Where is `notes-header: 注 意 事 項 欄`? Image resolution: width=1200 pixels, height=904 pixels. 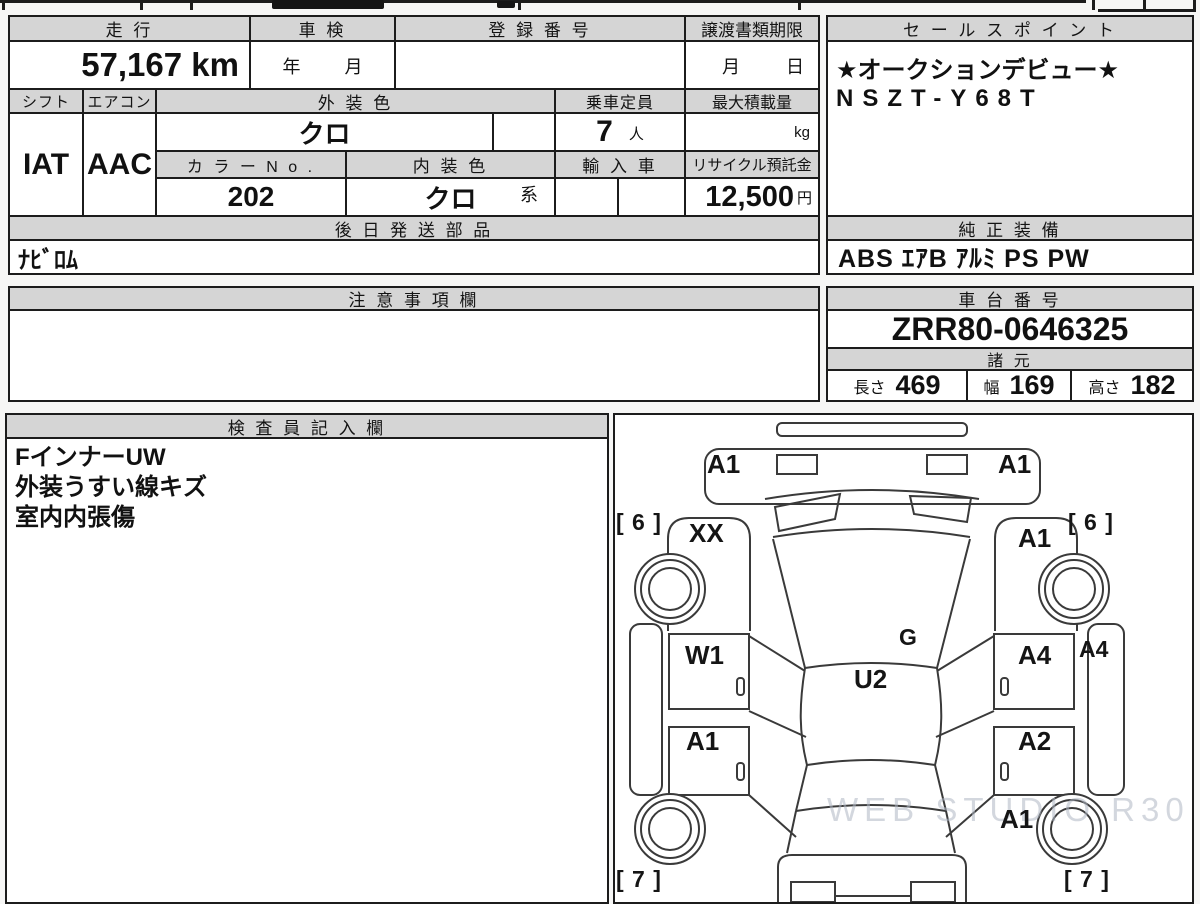 notes-header: 注 意 事 項 欄 is located at coordinates (414, 298).